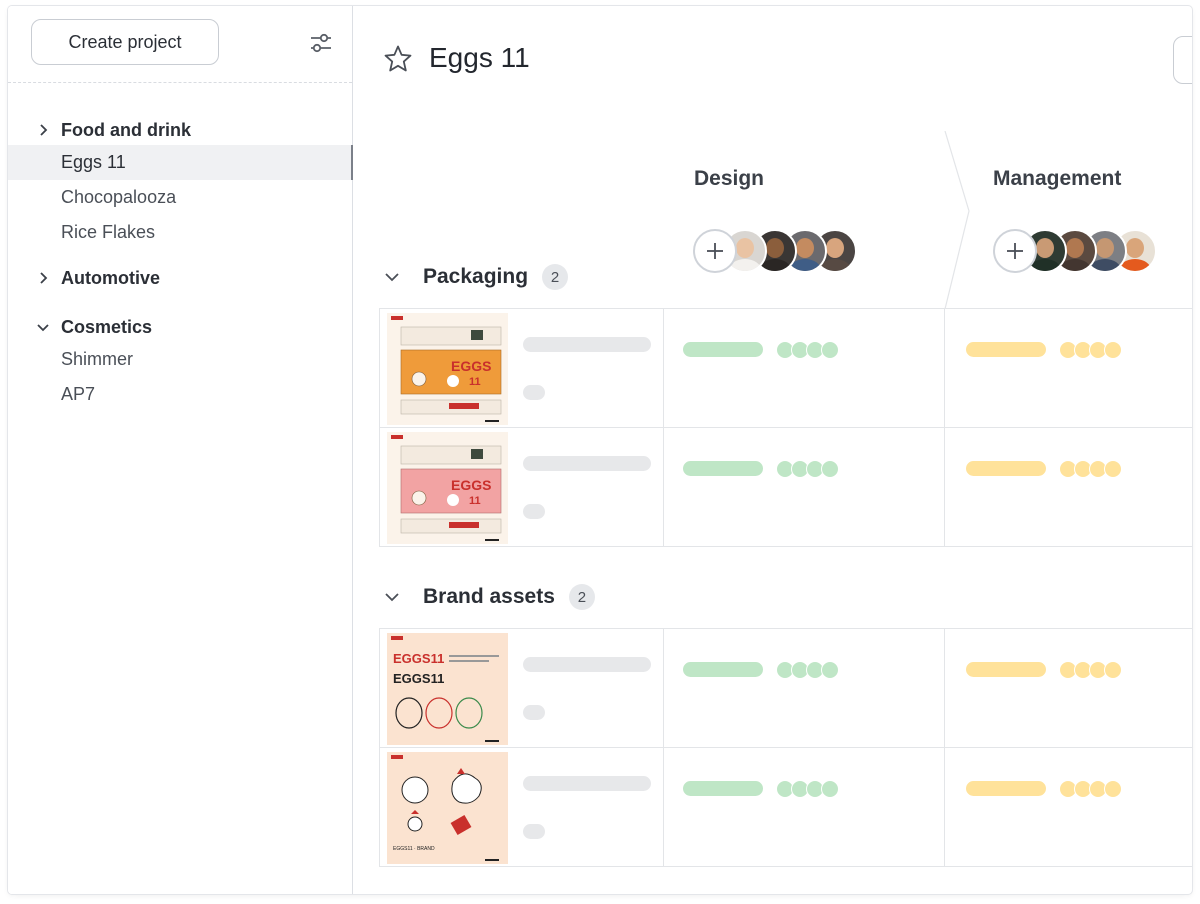 This screenshot has width=1200, height=904. I want to click on table-row: EGGS11 · BRAND, so click(785, 807).